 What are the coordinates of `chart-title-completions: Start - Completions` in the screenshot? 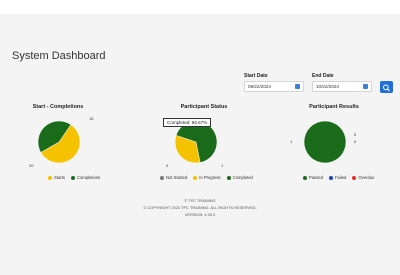 It's located at (58, 107).